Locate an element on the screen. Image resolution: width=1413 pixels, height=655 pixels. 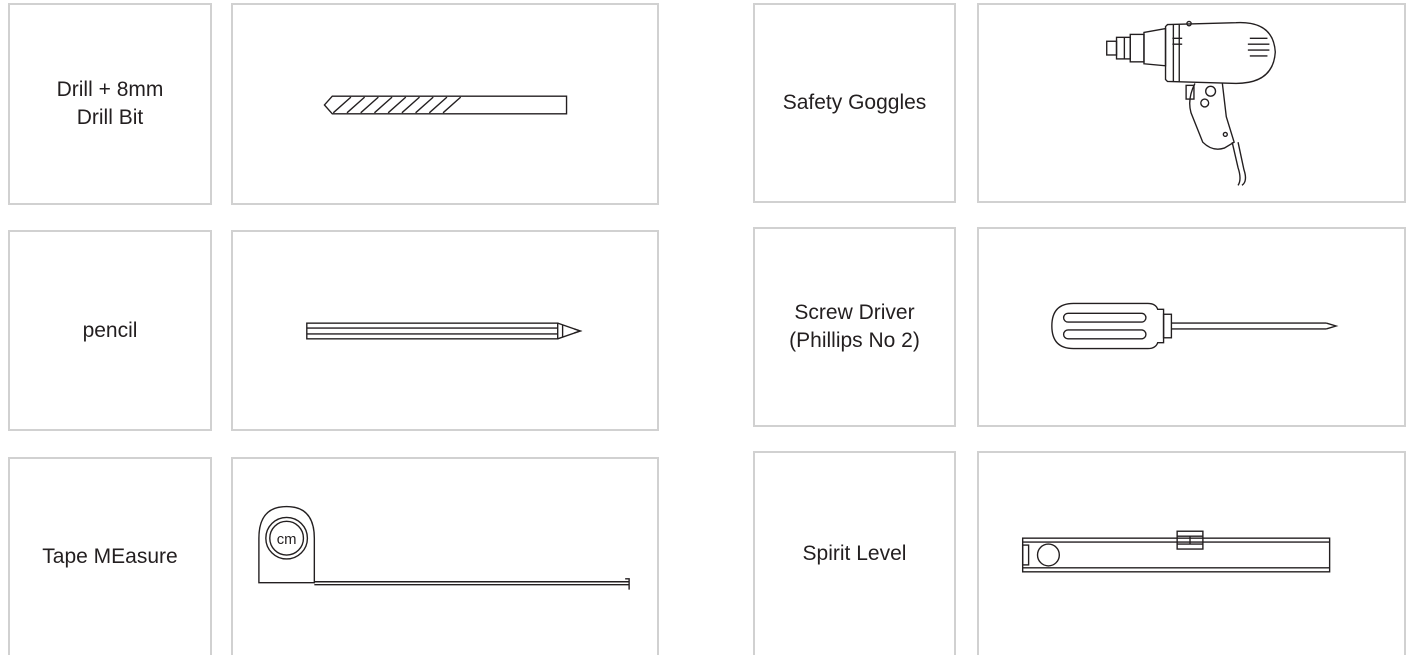
power-drill-icon is located at coordinates (1191, 103).